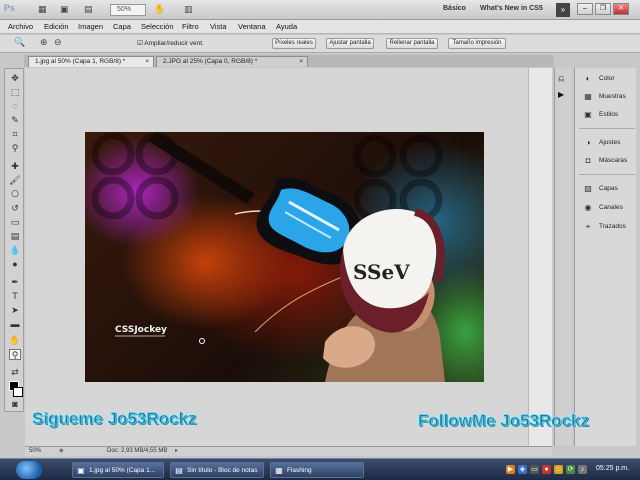 Image resolution: width=640 pixels, height=480 pixels. Describe the element at coordinates (612, 468) in the screenshot. I see `taskbar-clock: 05:25 p.m.` at that location.